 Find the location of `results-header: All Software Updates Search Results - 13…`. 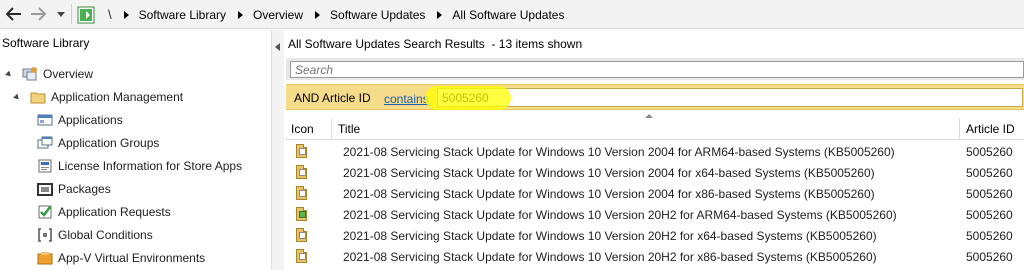

results-header: All Software Updates Search Results - 13… is located at coordinates (435, 44).